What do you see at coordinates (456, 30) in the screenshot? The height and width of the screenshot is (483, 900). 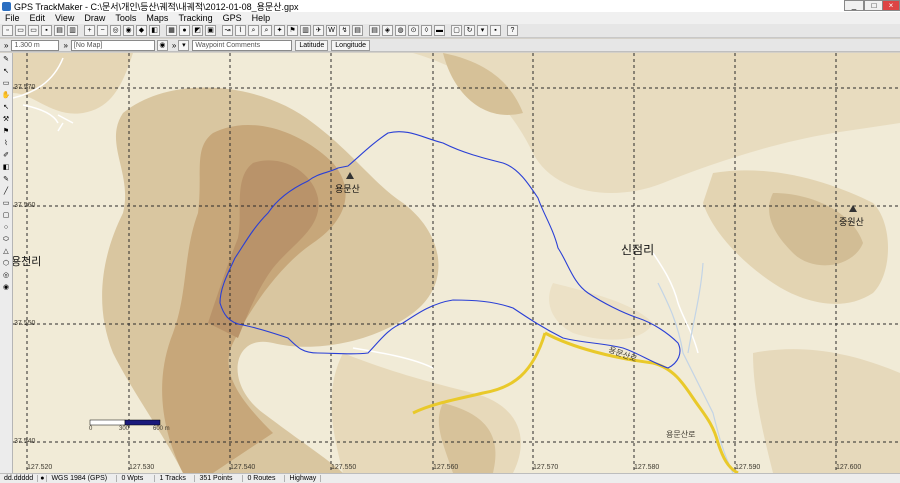 I see `copy-icon: ▢` at bounding box center [456, 30].